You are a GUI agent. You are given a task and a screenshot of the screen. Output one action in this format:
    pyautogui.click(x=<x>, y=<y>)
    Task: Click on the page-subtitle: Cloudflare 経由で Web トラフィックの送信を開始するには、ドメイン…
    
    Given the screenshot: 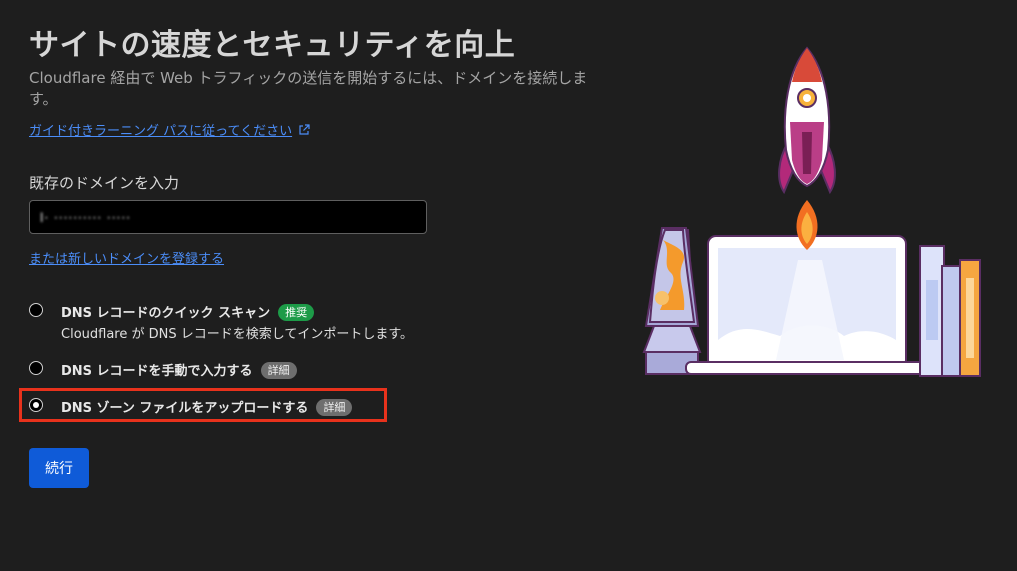 What is the action you would take?
    pyautogui.click(x=308, y=88)
    